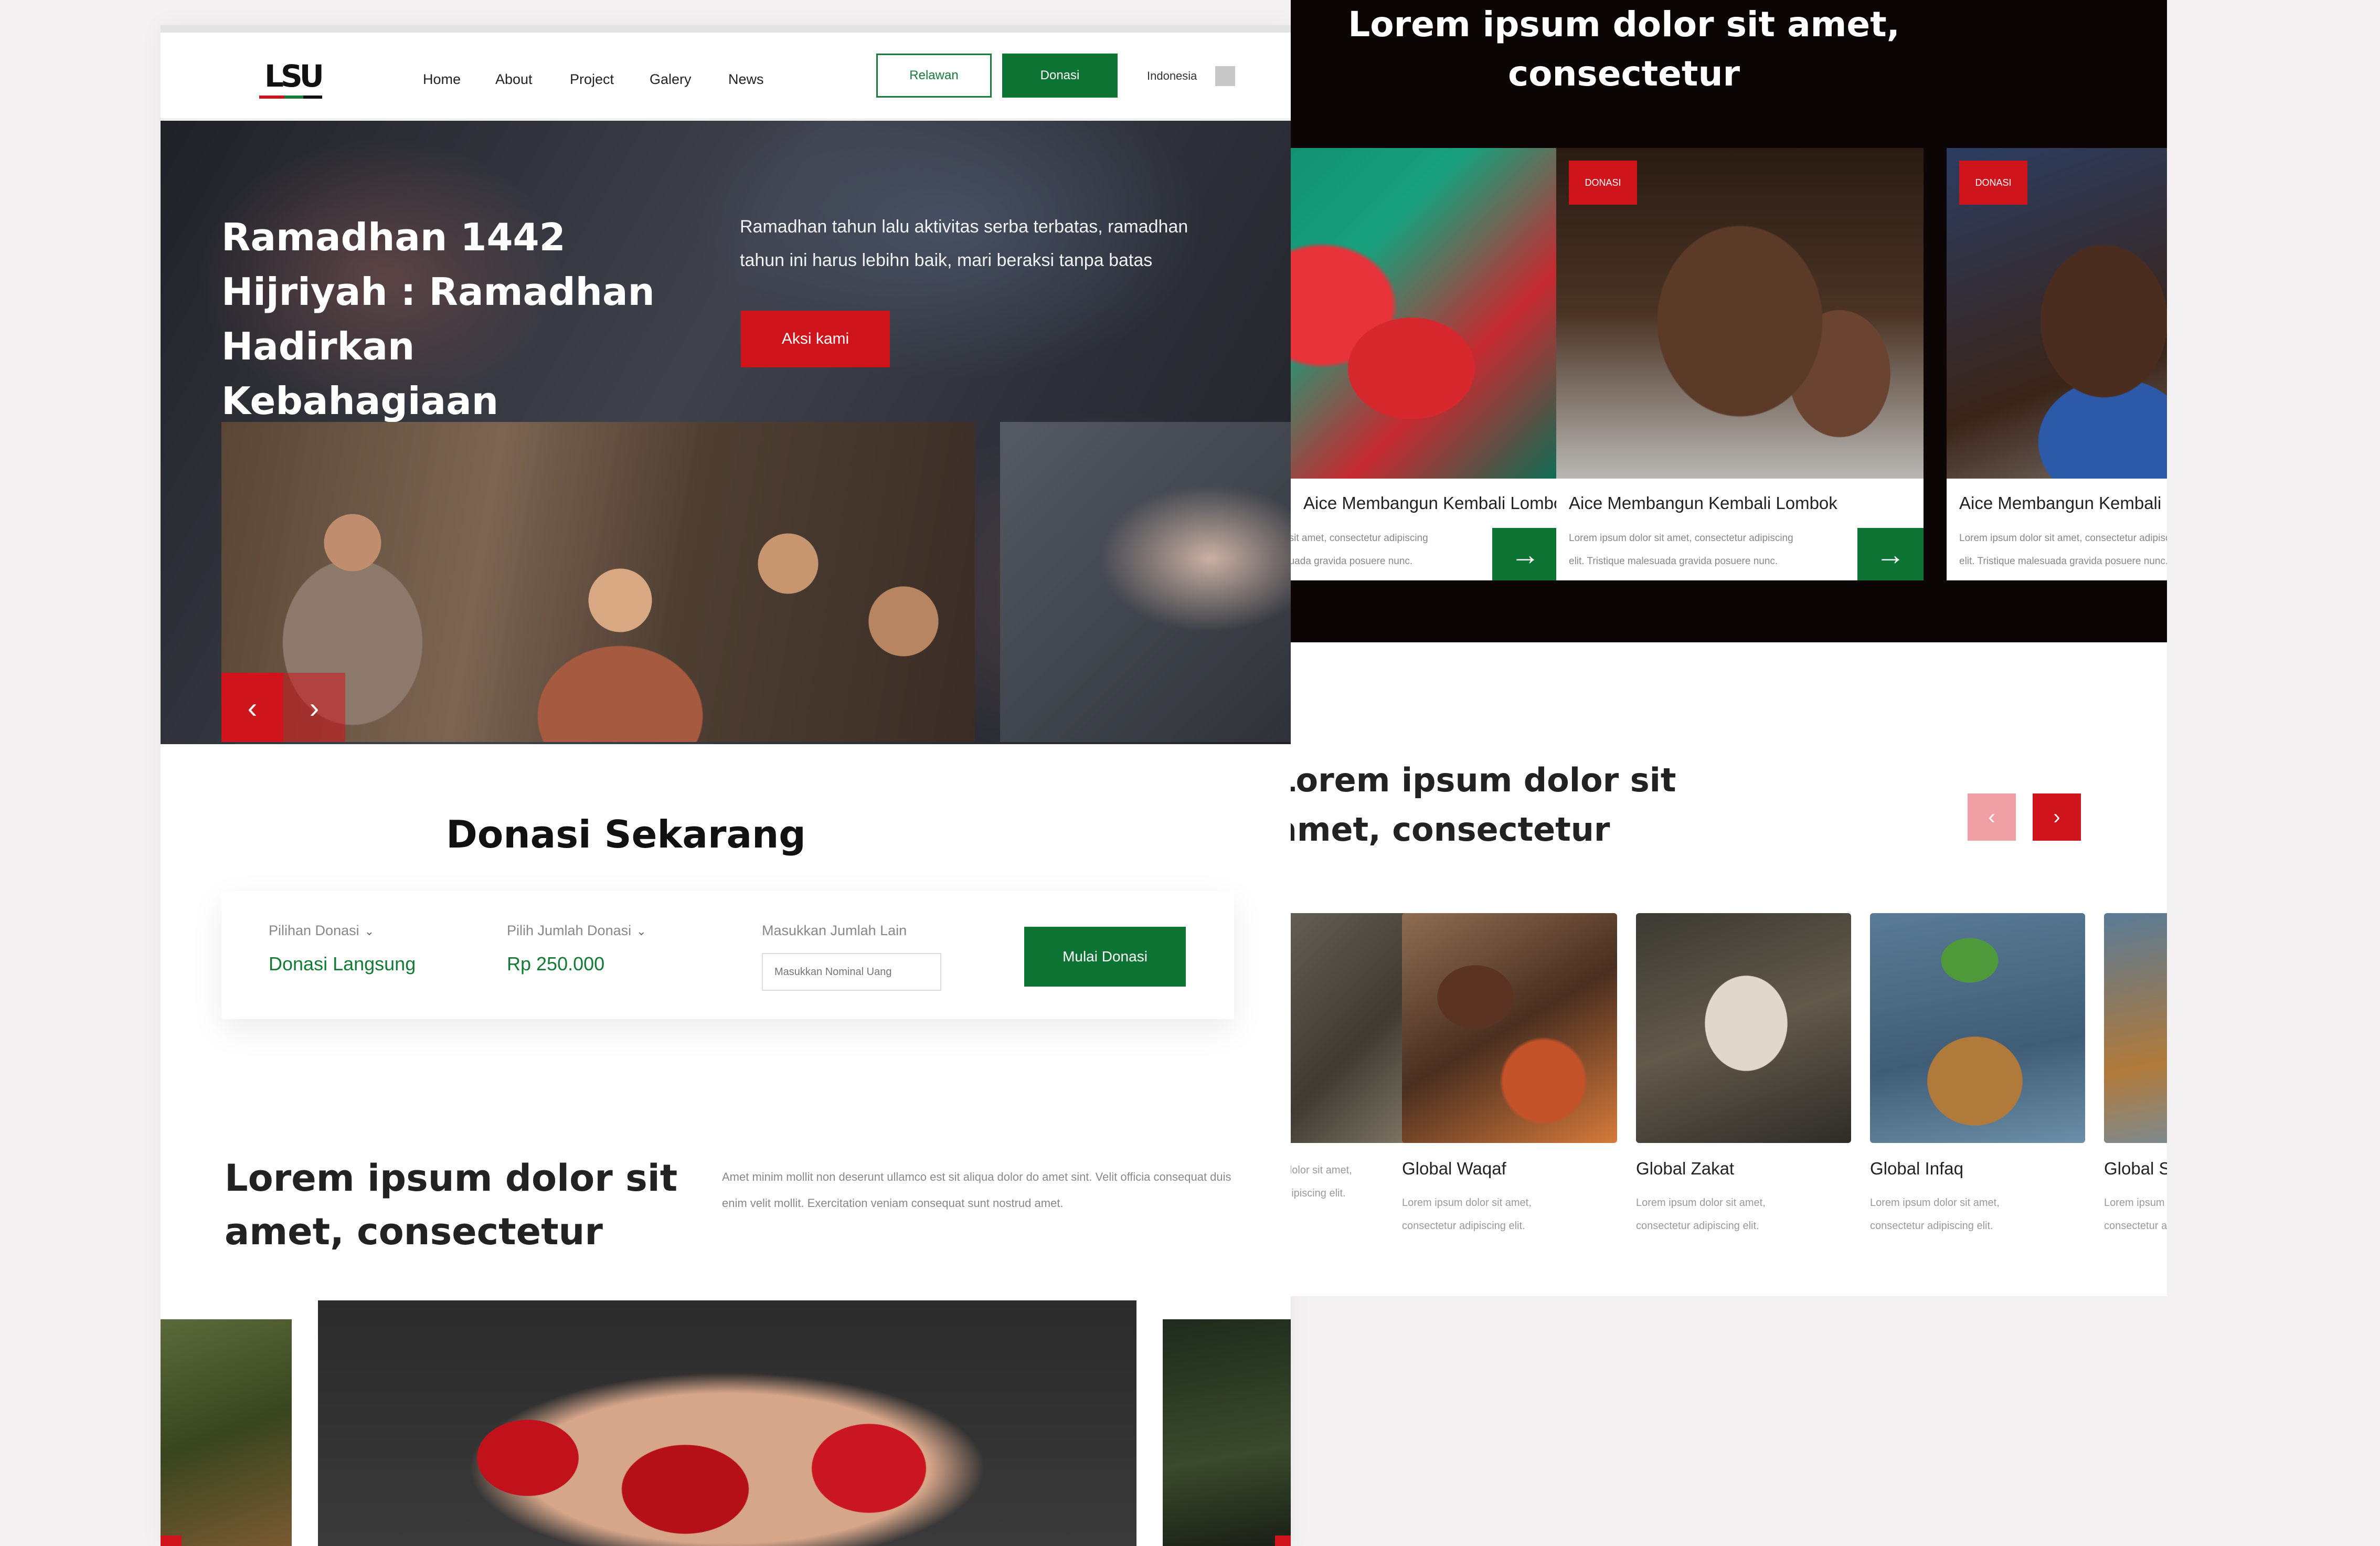 Image resolution: width=2380 pixels, height=1546 pixels. What do you see at coordinates (671, 79) in the screenshot?
I see `nav-galery: Galery` at bounding box center [671, 79].